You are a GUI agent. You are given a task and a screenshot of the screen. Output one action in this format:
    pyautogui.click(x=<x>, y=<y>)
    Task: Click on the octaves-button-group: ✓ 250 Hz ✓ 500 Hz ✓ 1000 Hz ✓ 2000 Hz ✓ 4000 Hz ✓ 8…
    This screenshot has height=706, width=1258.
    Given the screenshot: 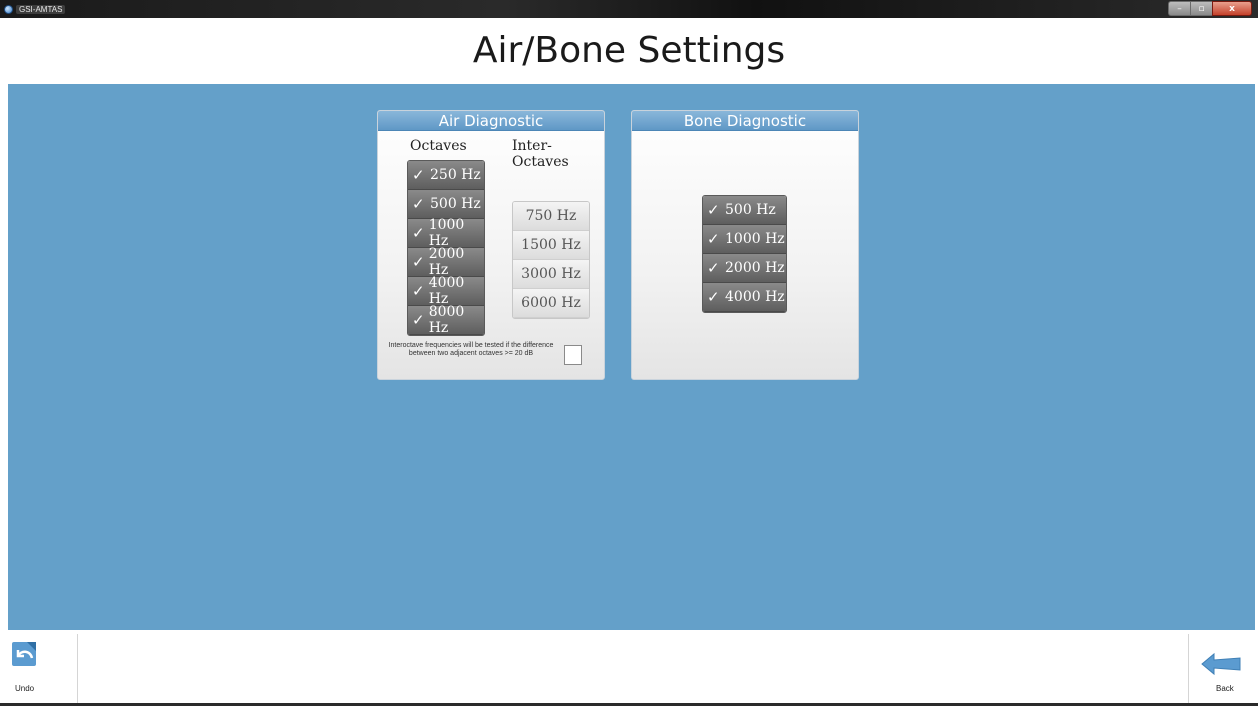 What is the action you would take?
    pyautogui.click(x=446, y=248)
    